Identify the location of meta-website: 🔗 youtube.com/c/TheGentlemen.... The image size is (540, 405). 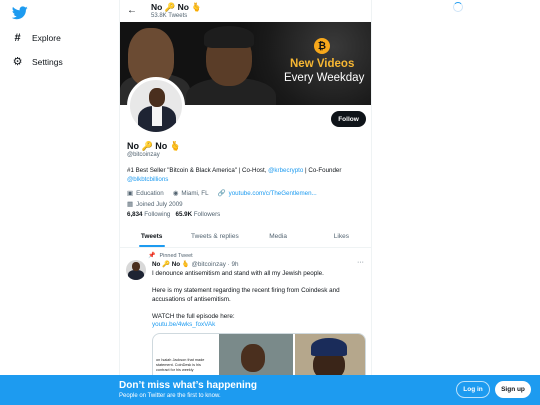
(267, 193).